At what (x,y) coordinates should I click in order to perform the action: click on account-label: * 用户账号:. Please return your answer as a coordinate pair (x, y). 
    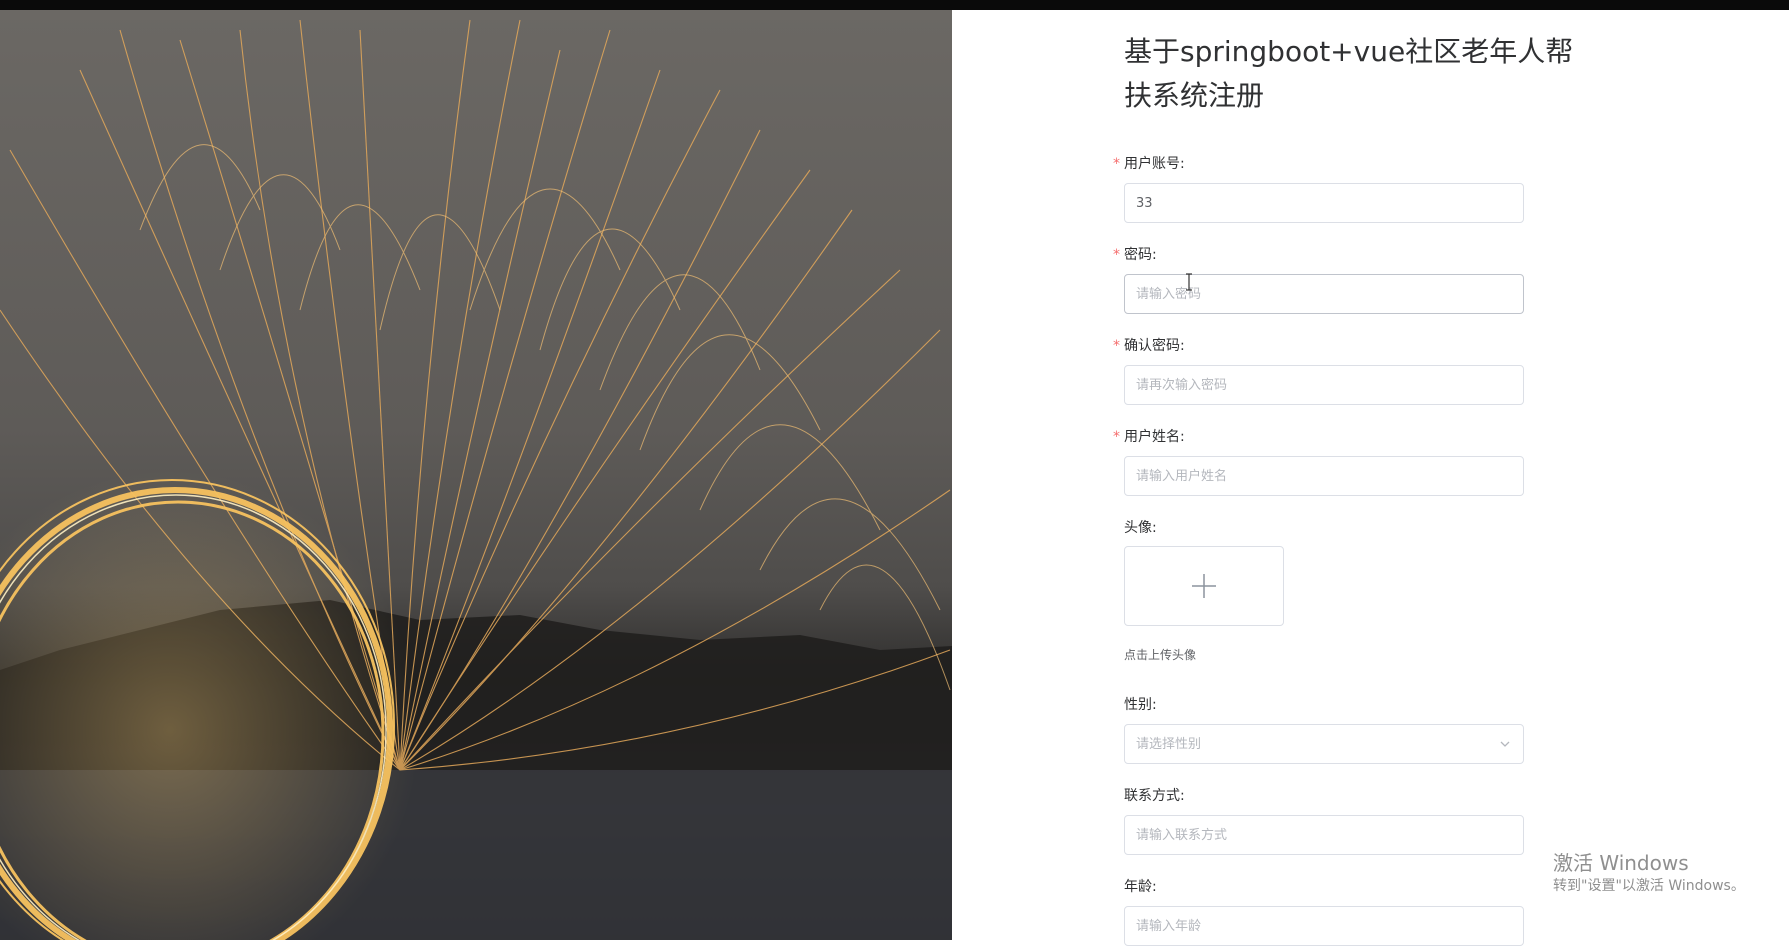
    Looking at the image, I should click on (1318, 164).